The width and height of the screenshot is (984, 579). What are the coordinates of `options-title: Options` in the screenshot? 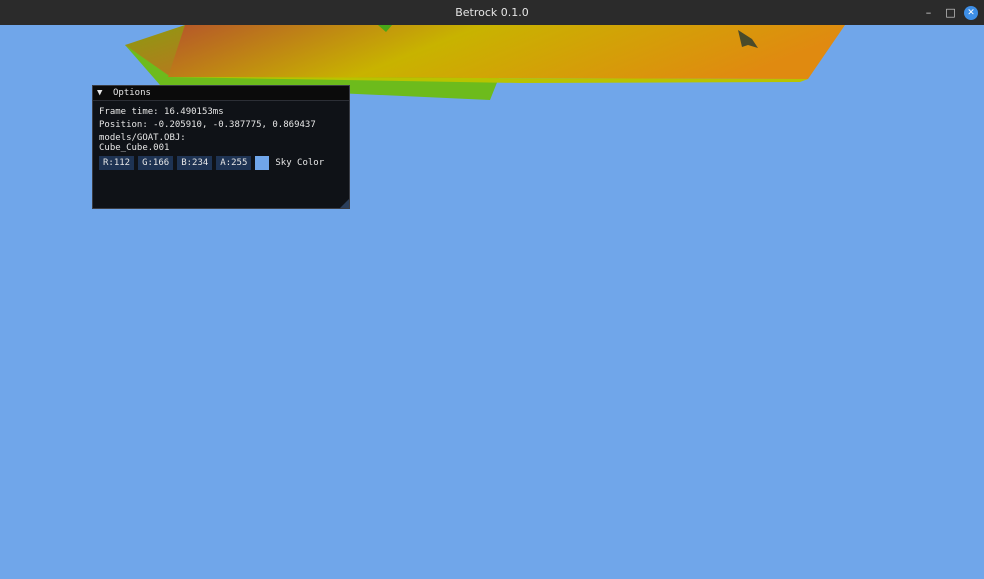 It's located at (132, 93).